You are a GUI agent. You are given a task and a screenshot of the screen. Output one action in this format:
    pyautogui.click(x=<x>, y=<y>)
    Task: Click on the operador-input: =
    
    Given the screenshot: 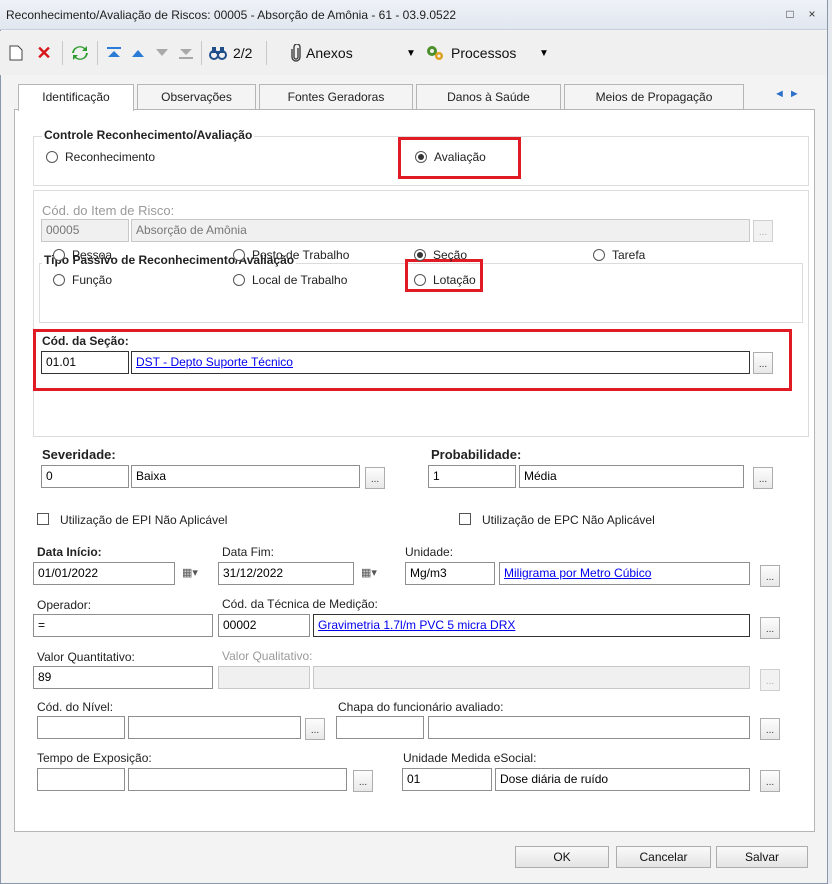 What is the action you would take?
    pyautogui.click(x=123, y=625)
    